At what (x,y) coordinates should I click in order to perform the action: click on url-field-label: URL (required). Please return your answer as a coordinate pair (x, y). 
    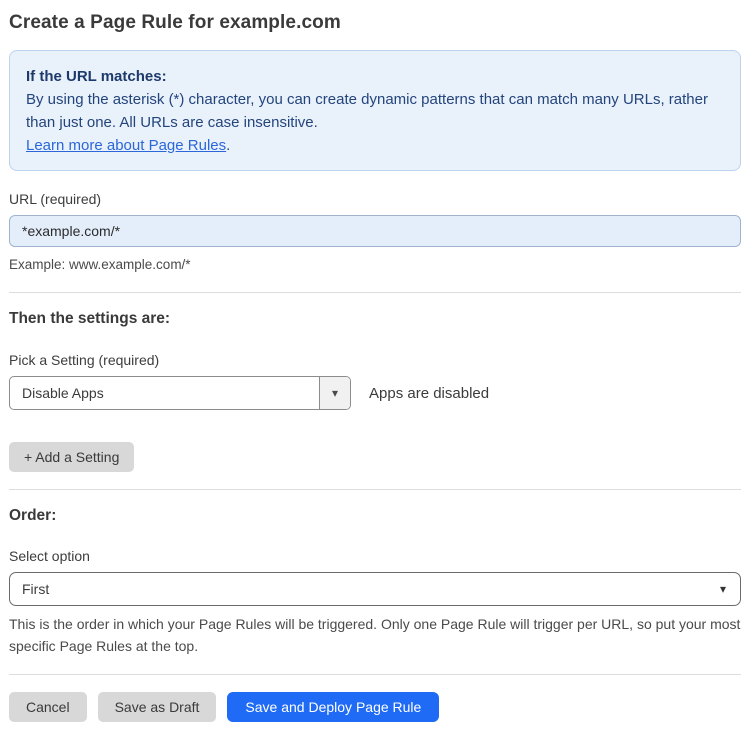
    Looking at the image, I should click on (55, 199).